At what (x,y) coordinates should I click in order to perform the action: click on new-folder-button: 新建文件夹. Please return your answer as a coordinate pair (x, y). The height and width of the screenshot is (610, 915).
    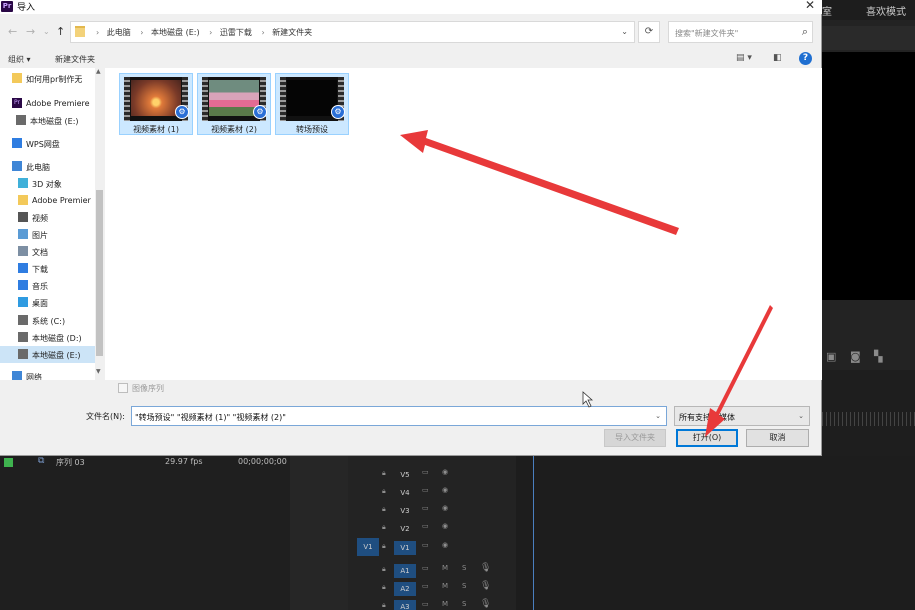
    Looking at the image, I should click on (75, 59).